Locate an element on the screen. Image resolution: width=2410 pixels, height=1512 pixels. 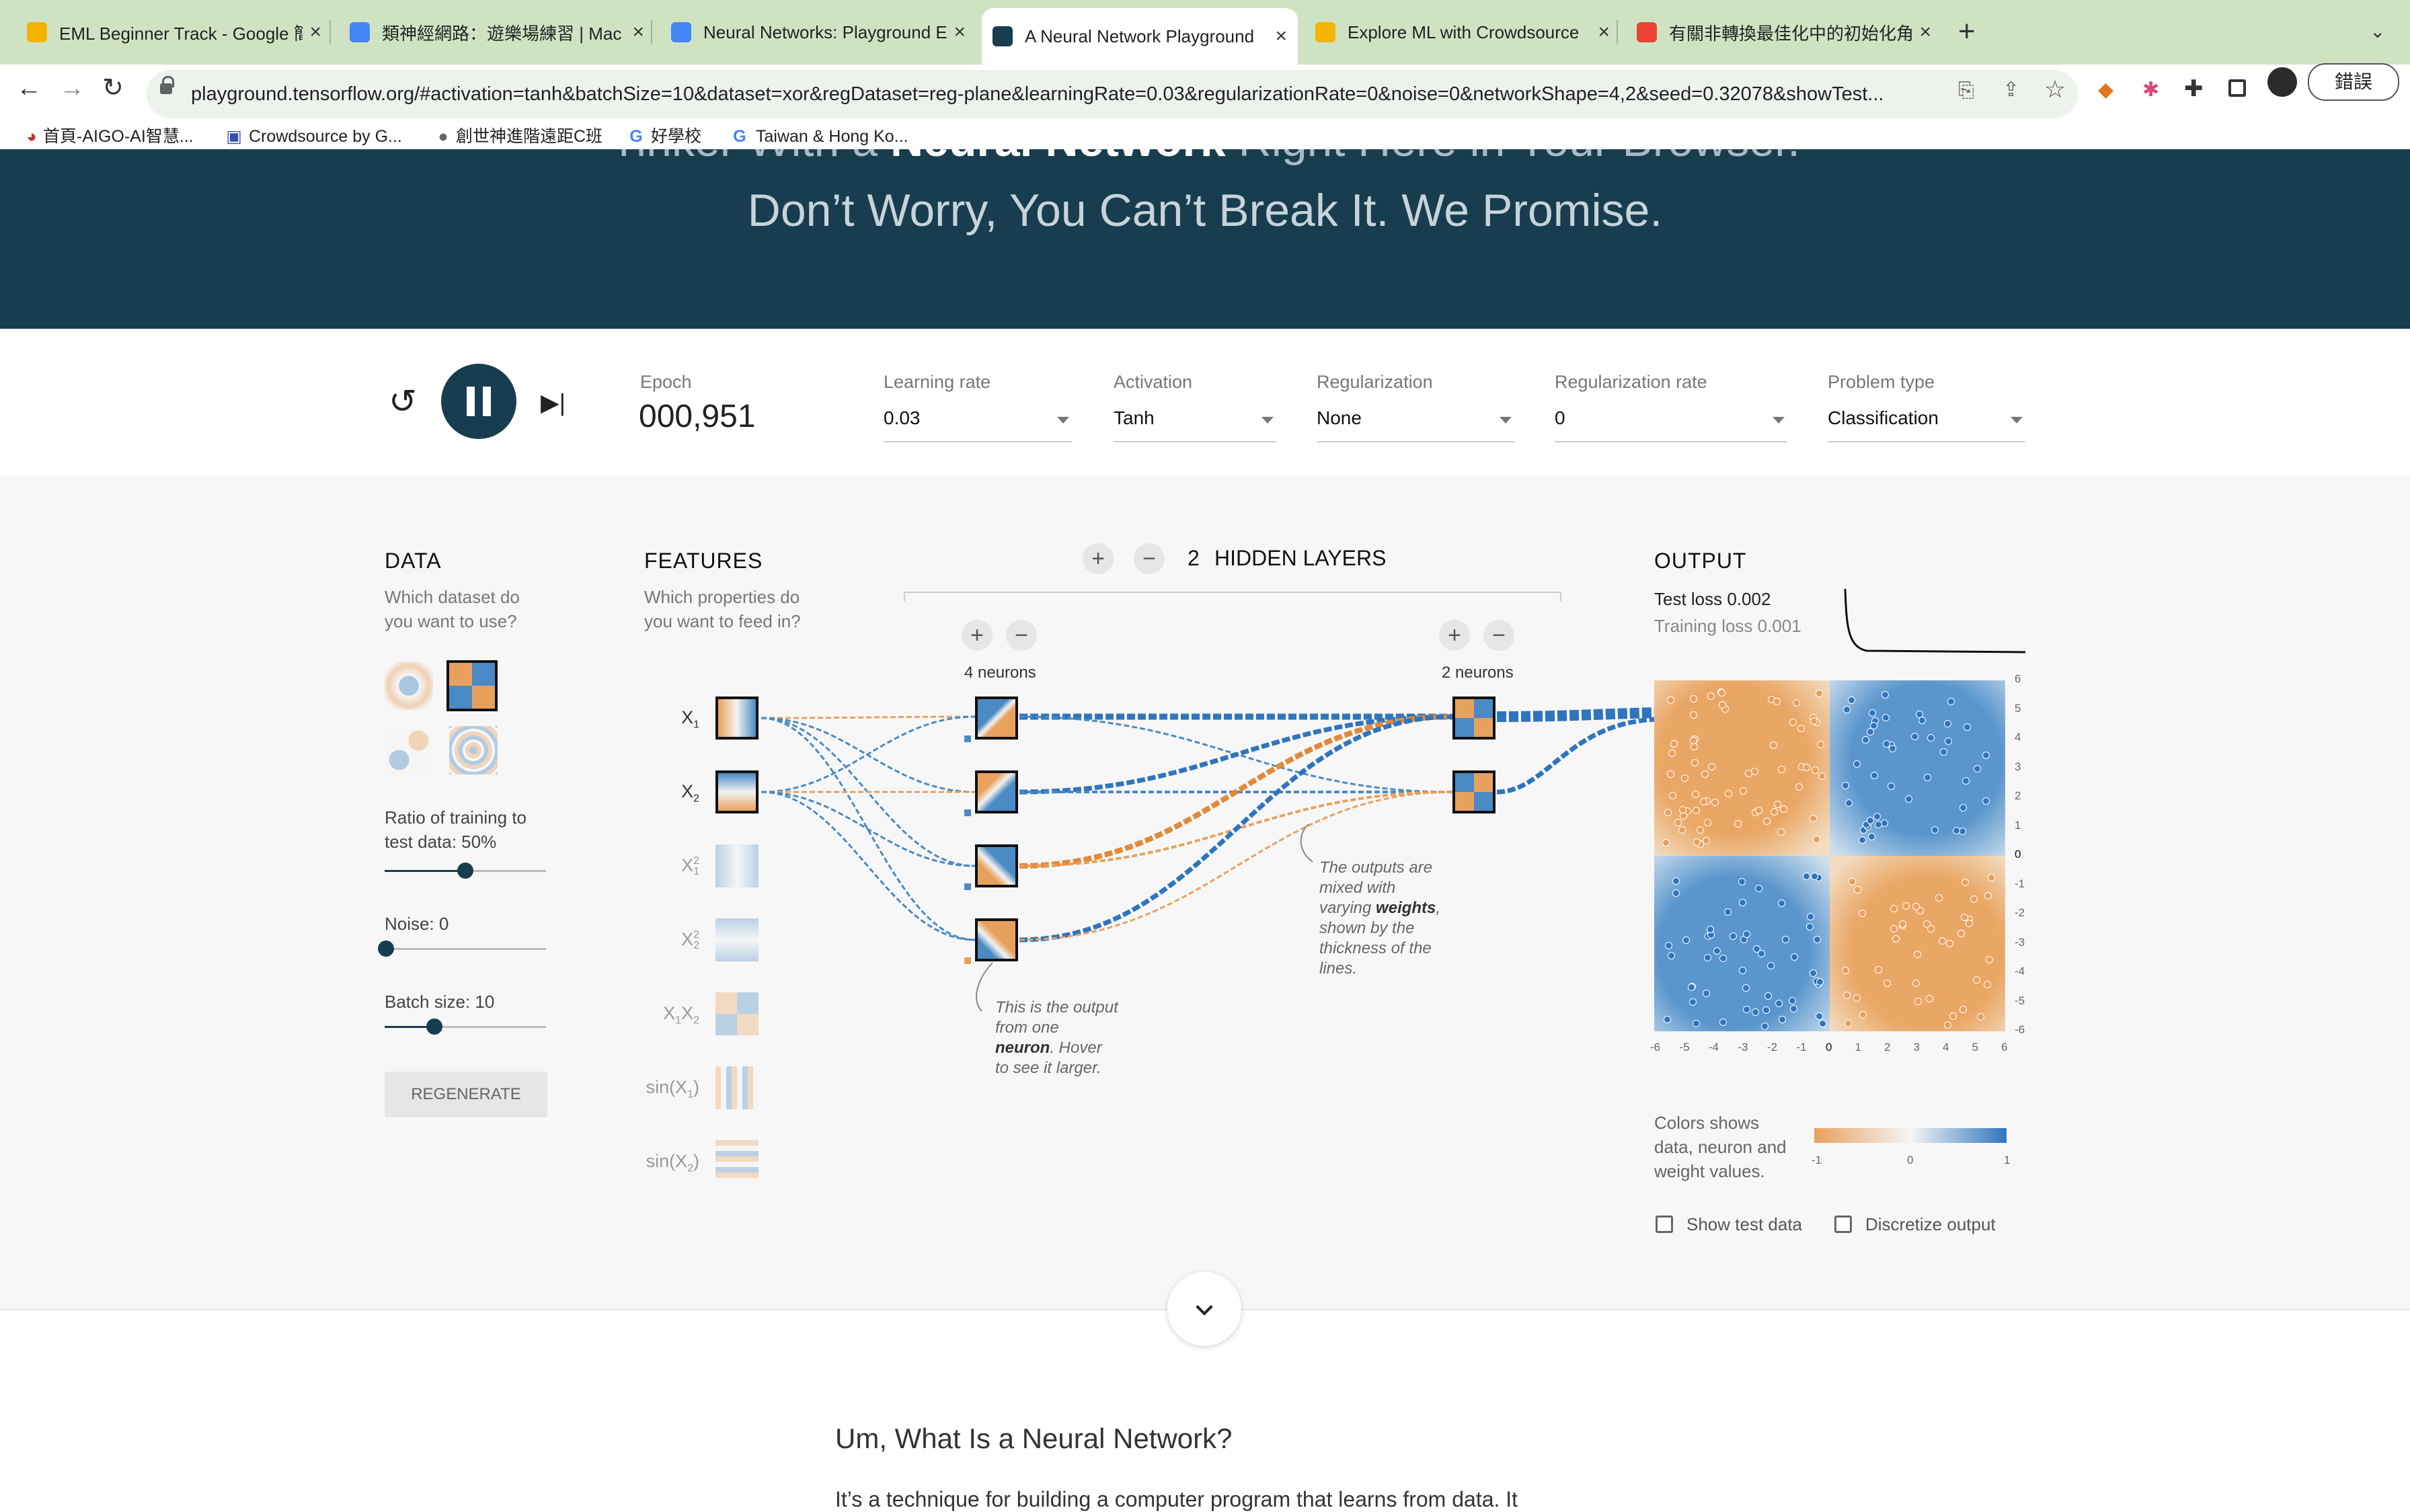
remove-neuron-layer1-button: − is located at coordinates (1021, 635).